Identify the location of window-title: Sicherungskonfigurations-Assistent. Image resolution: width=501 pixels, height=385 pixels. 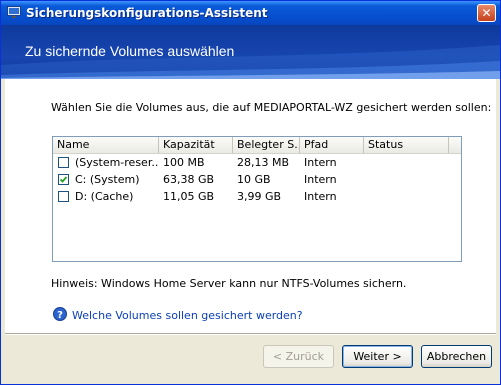
(147, 13).